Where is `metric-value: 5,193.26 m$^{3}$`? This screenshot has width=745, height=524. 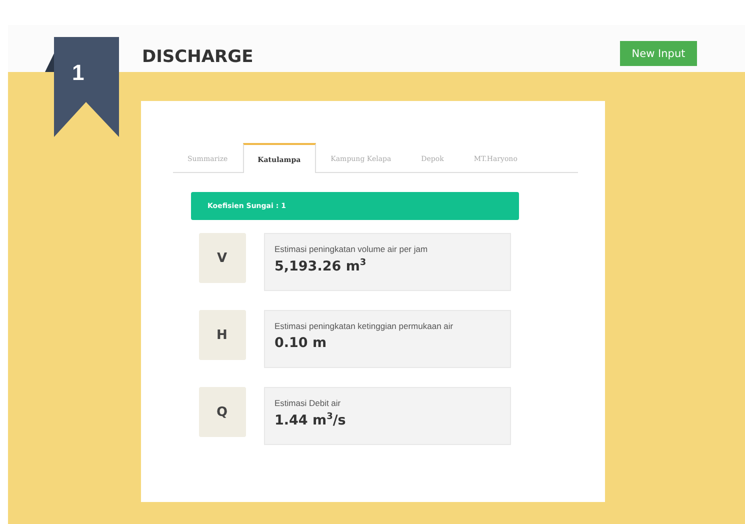 metric-value: 5,193.26 m$^{3}$ is located at coordinates (320, 266).